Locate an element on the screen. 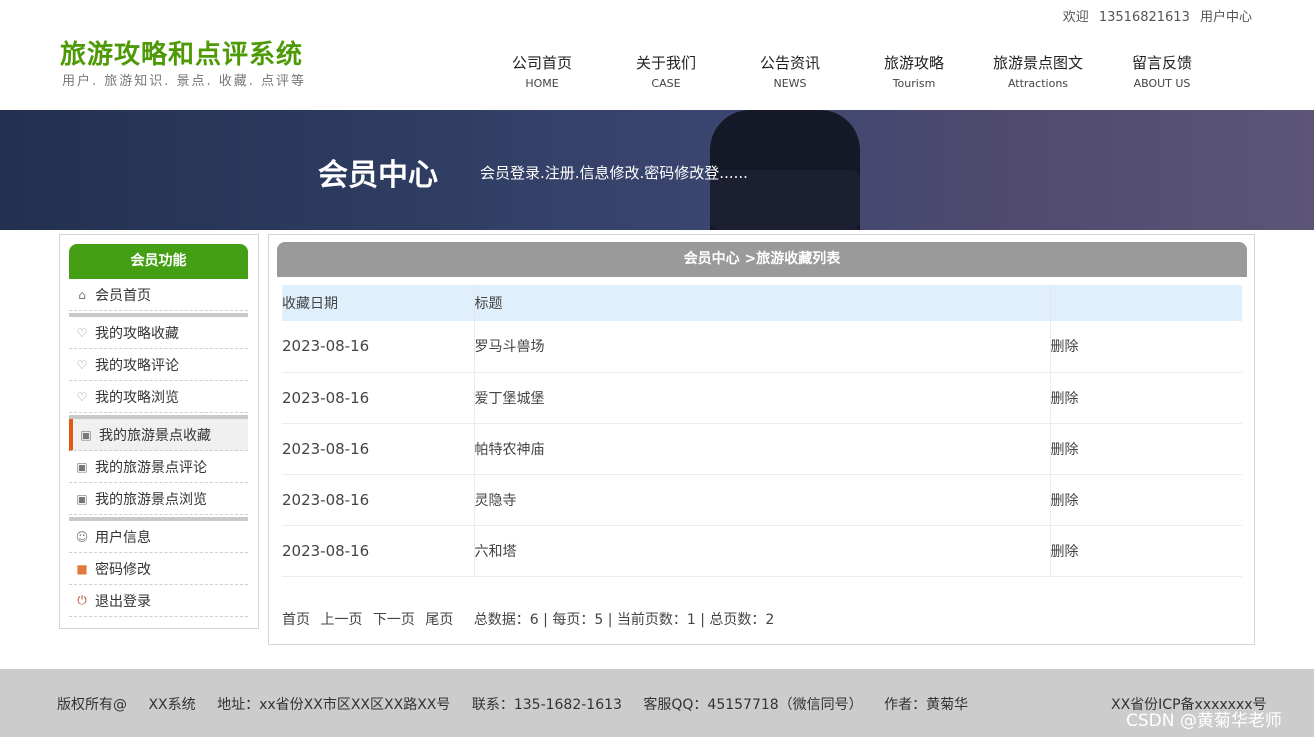 Image resolution: width=1314 pixels, height=737 pixels. table-row: 2023-08-16 六和塔 删除 is located at coordinates (762, 551).